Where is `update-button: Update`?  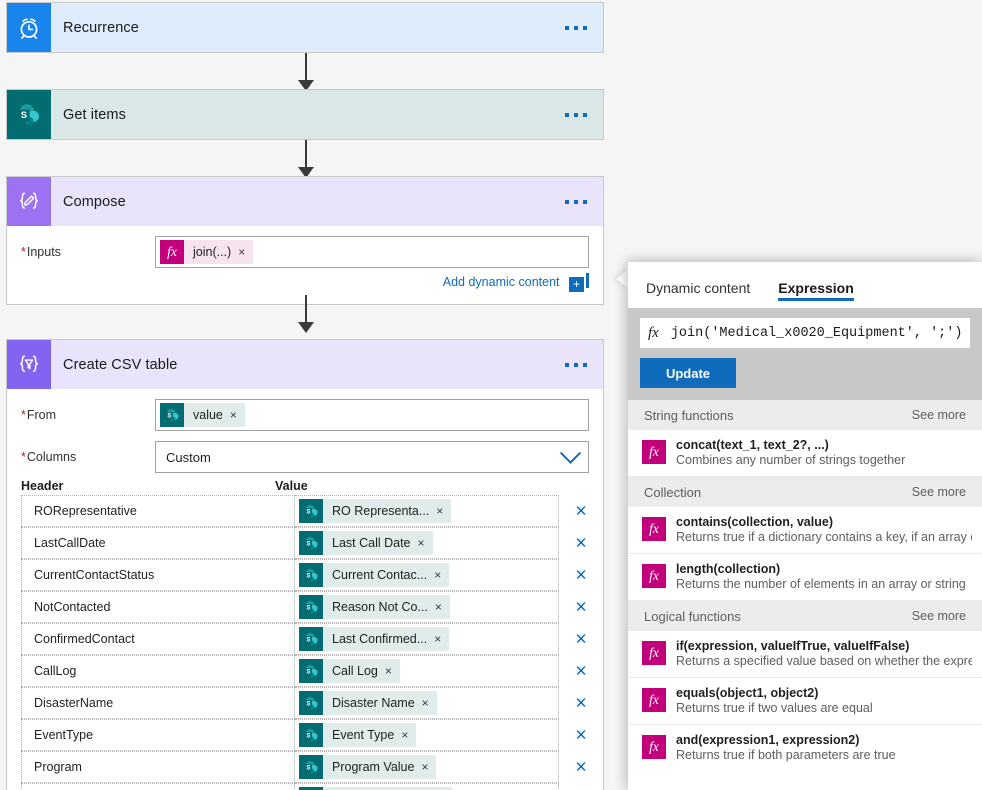 update-button: Update is located at coordinates (688, 373).